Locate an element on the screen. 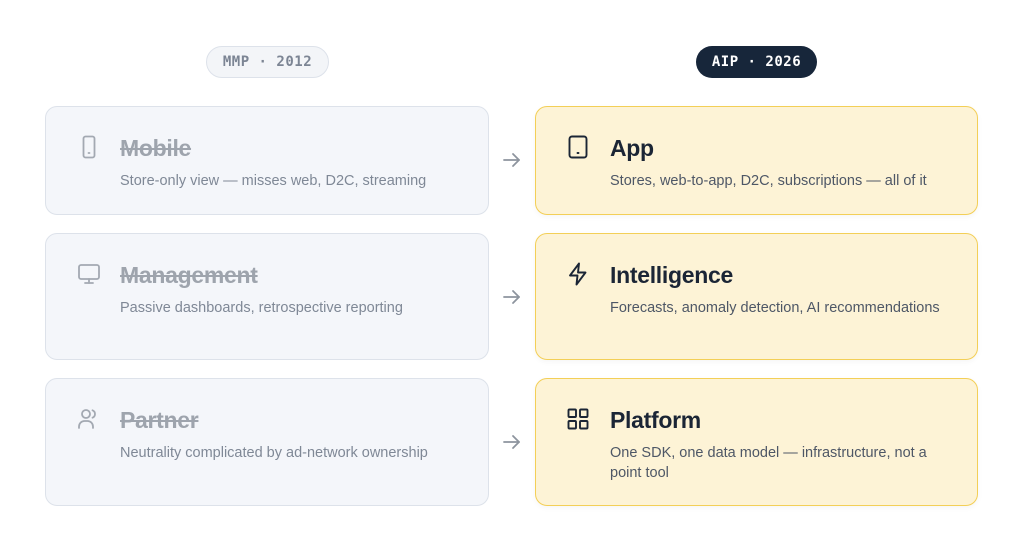  tablet-icon is located at coordinates (578, 147).